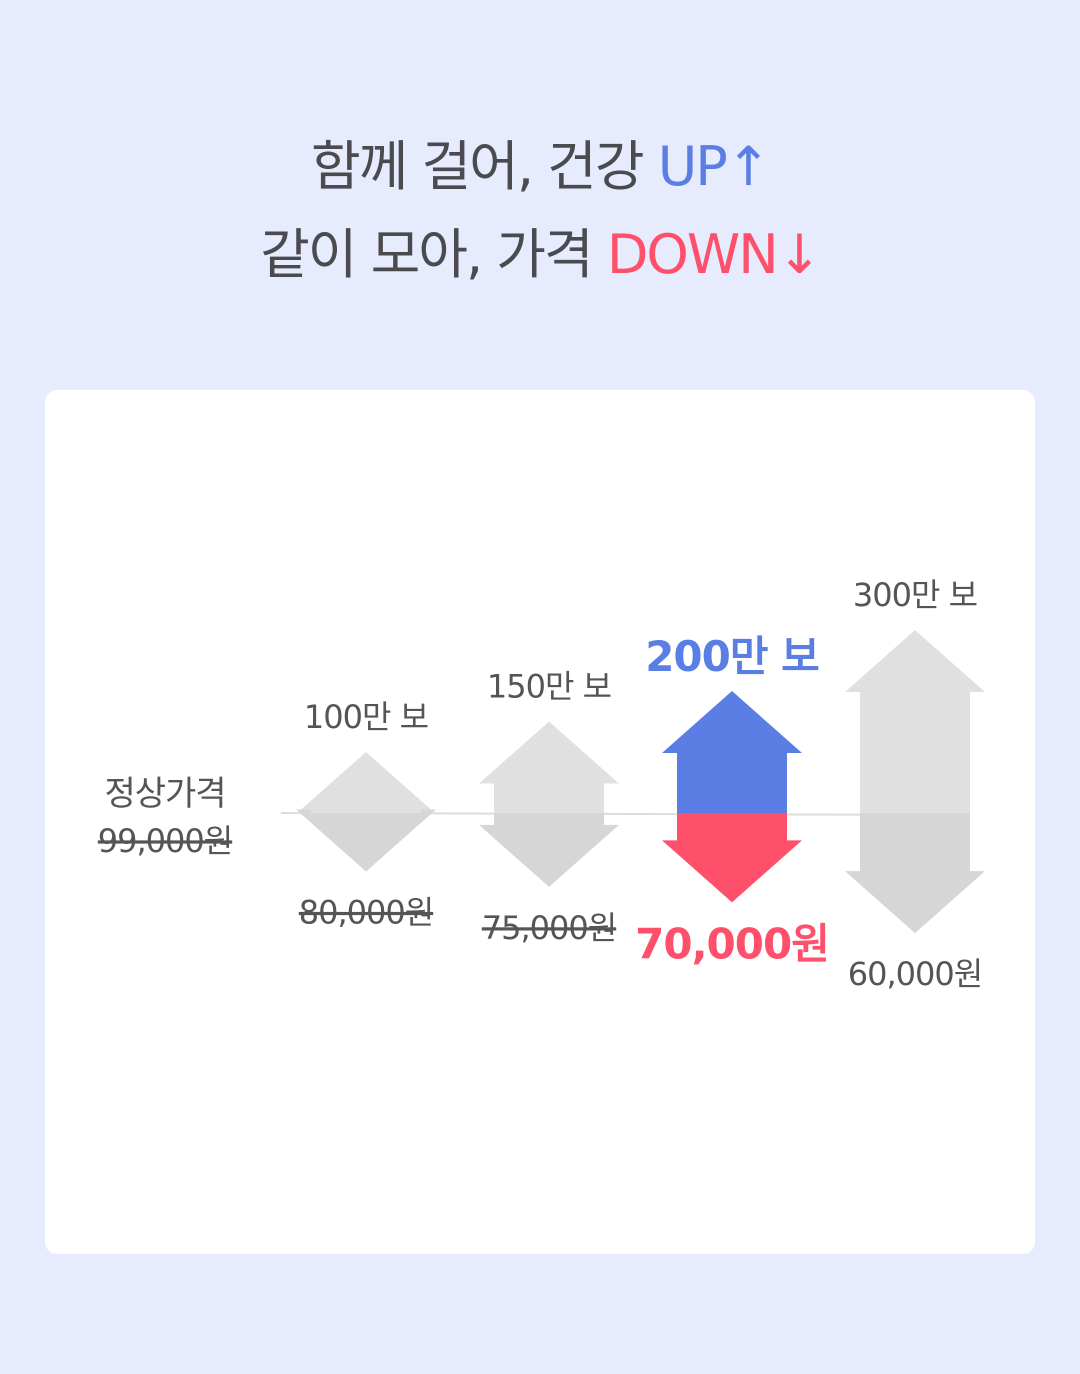  I want to click on steps-label-2: 200만 보, so click(732, 656).